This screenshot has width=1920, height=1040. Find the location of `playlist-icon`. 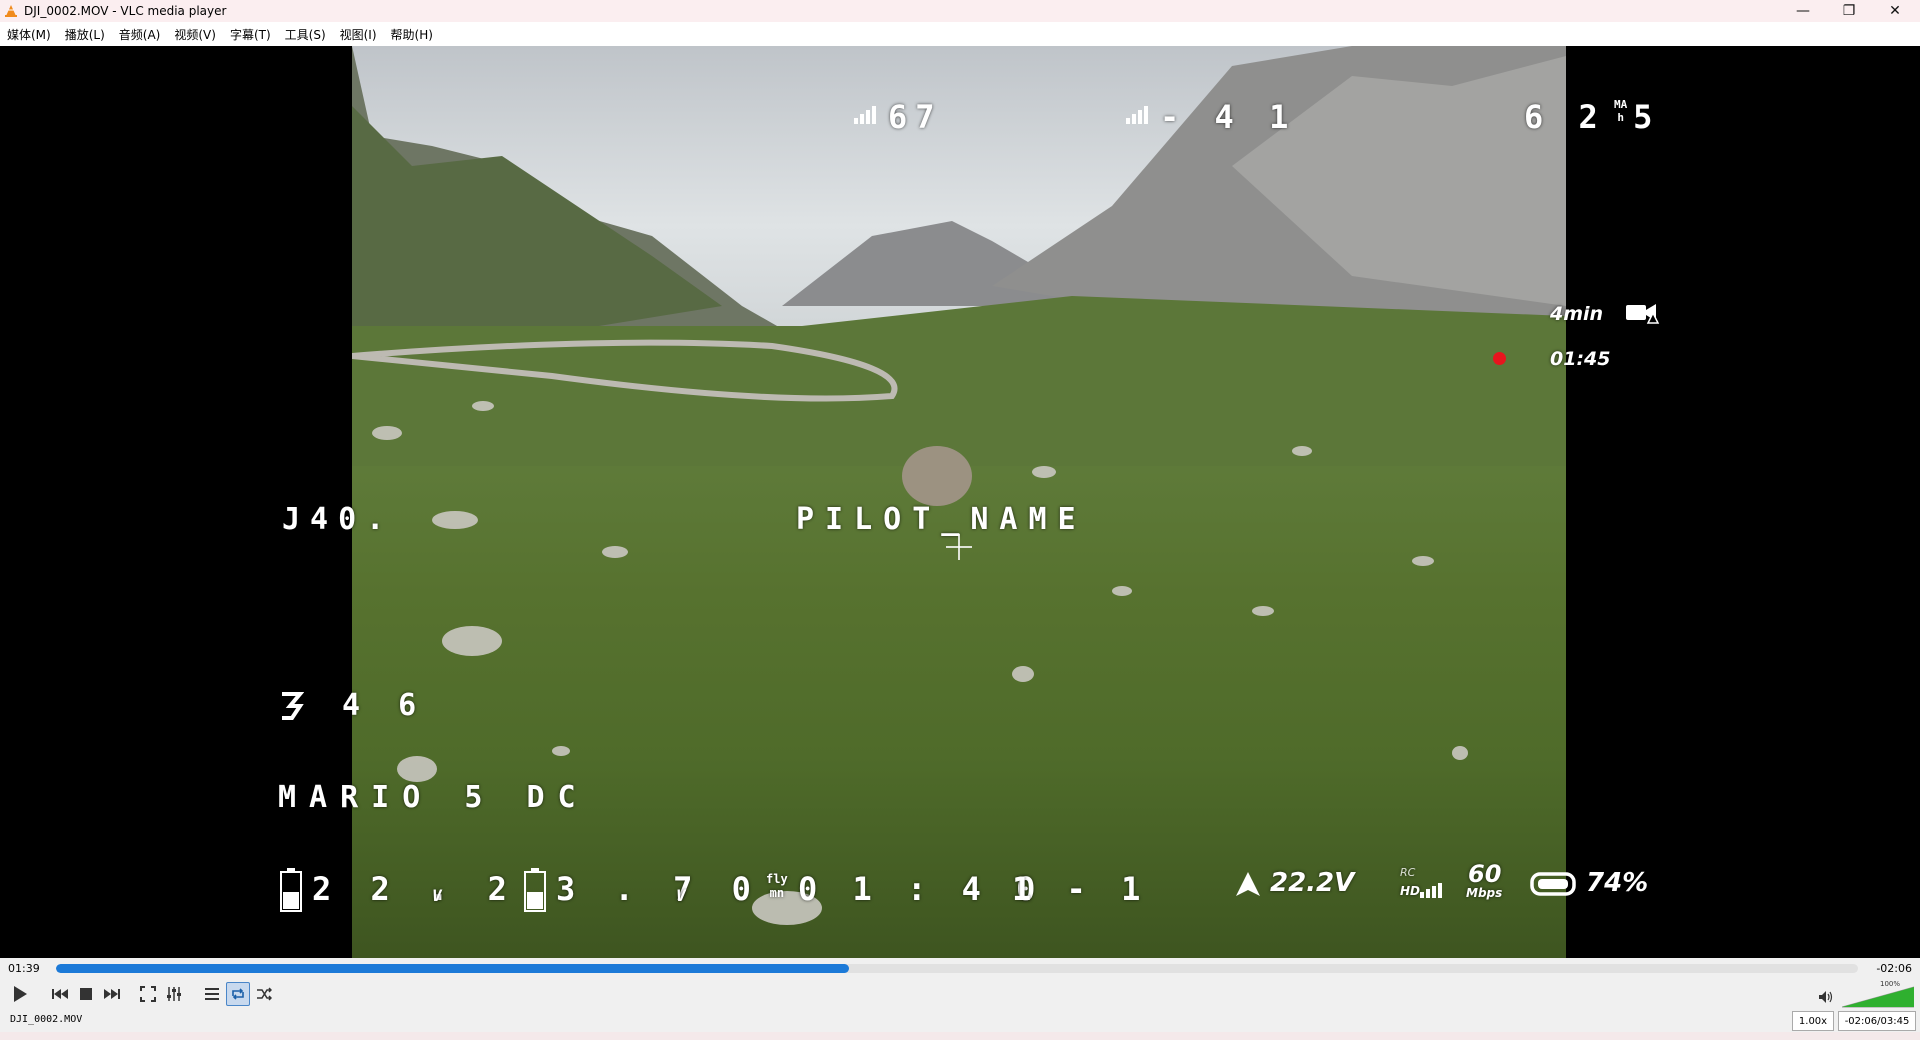

playlist-icon is located at coordinates (212, 994).